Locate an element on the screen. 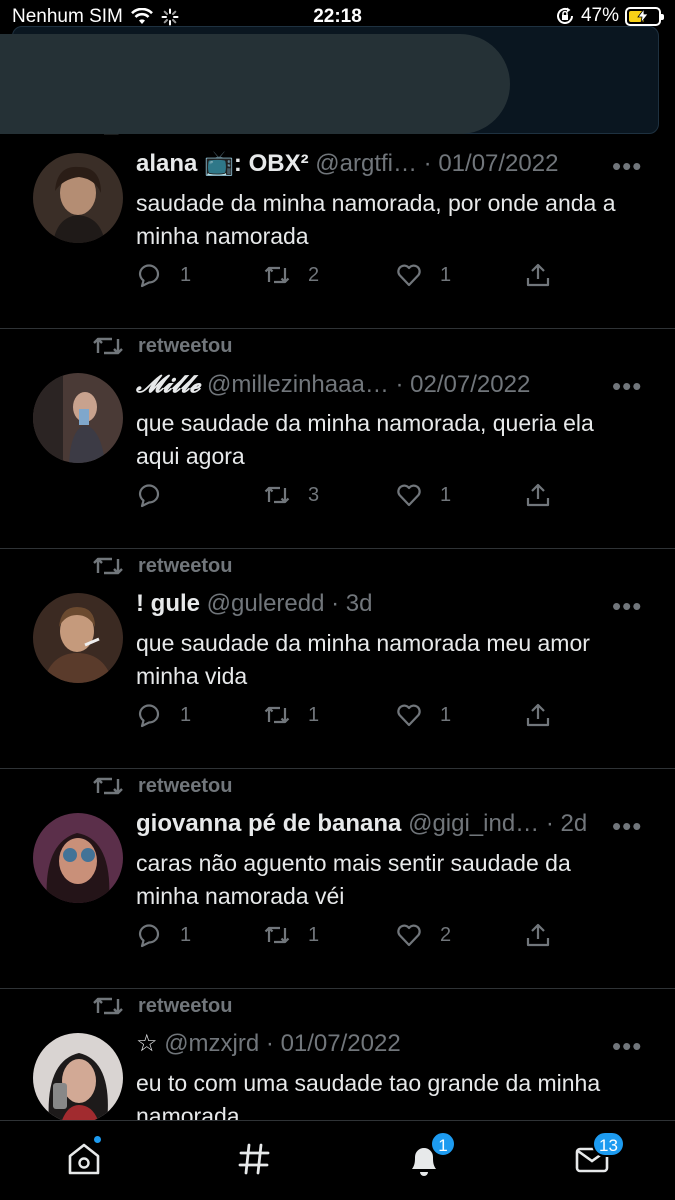  home-unread-dot is located at coordinates (97, 1139).